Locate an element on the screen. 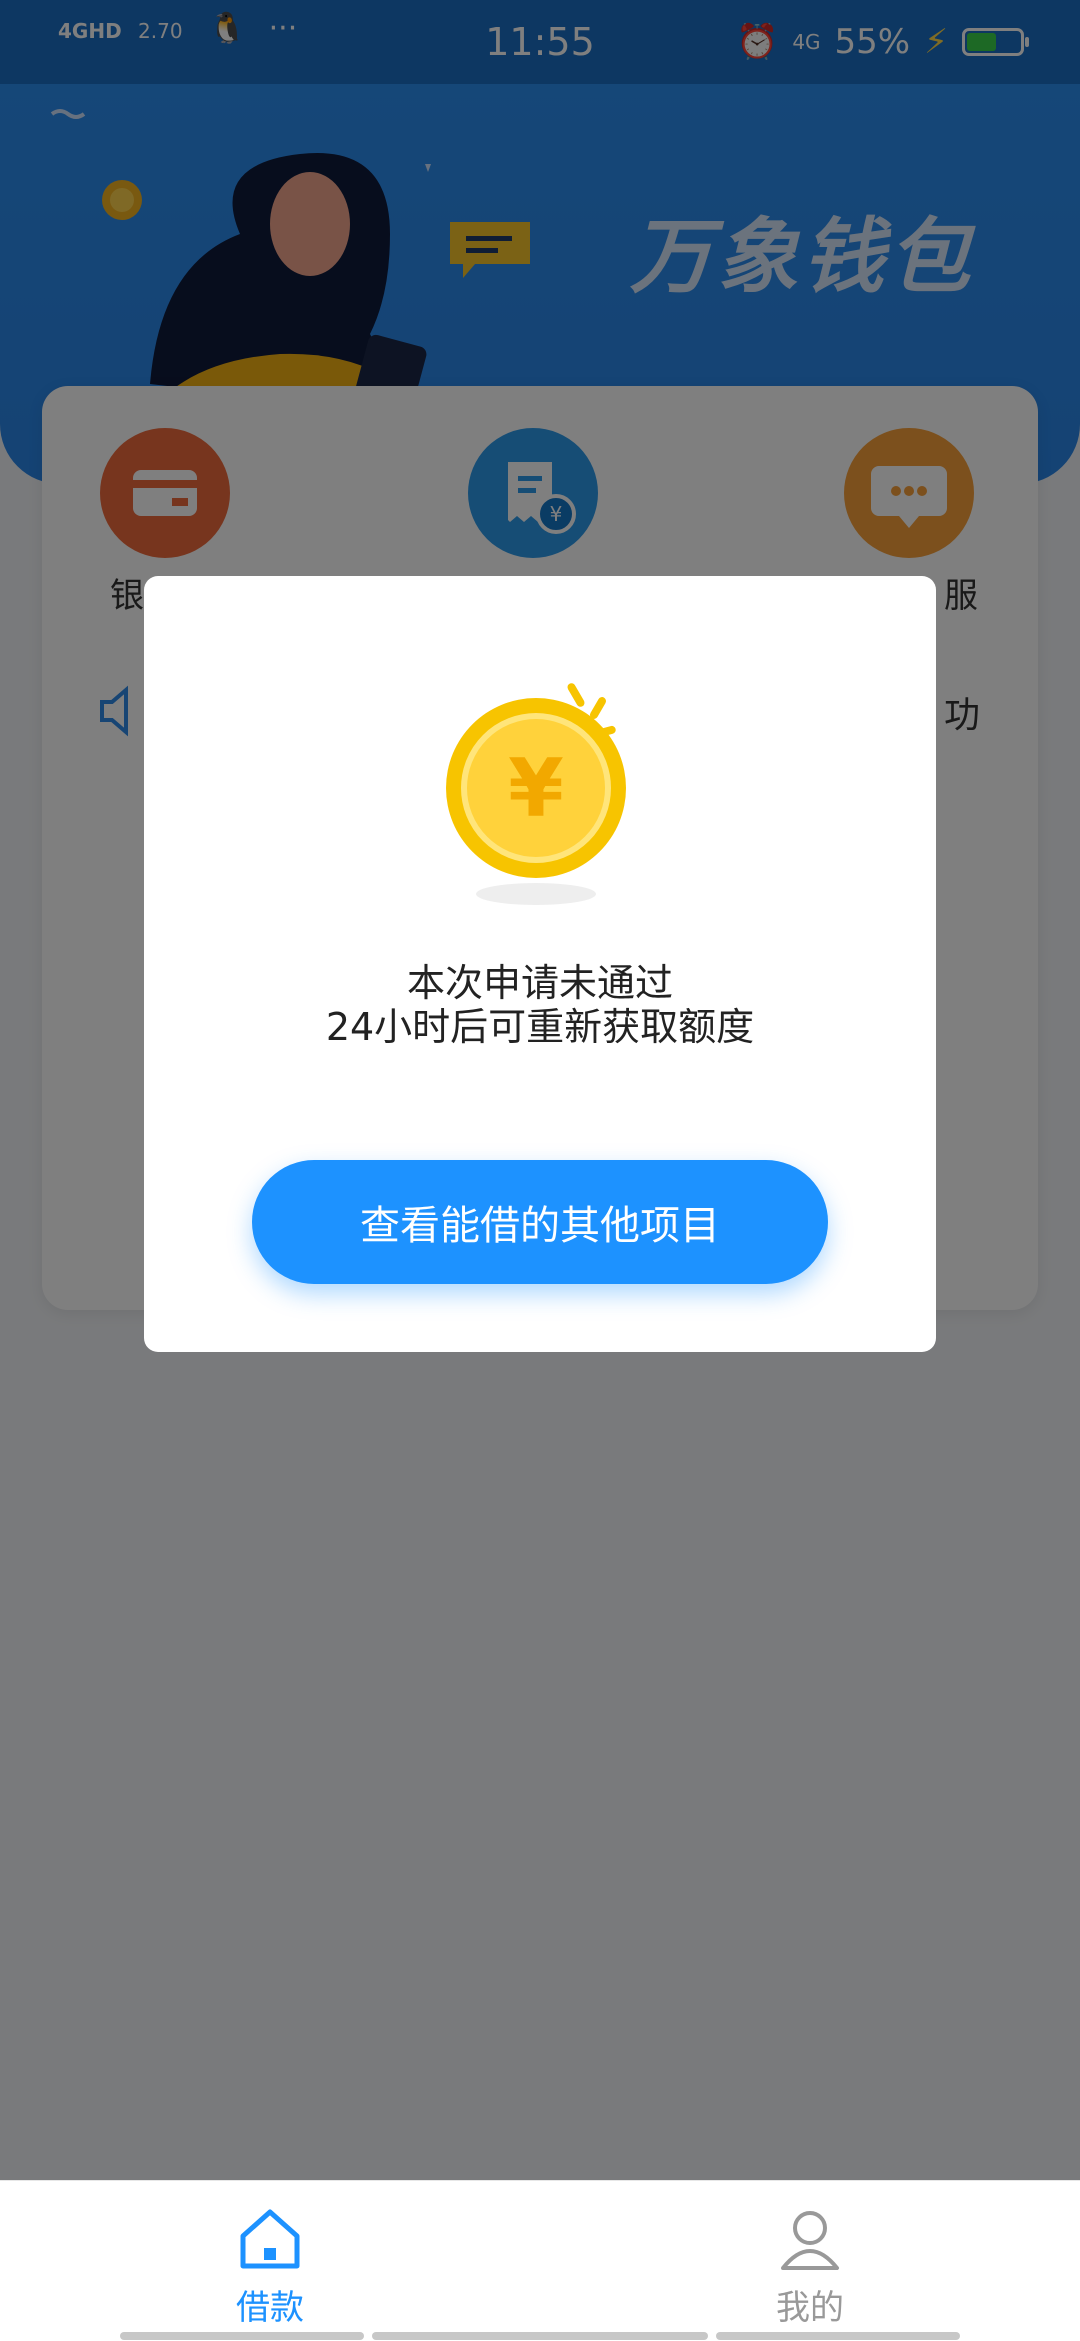 This screenshot has height=2341, width=1080. tab-borrow-label: 借款 is located at coordinates (270, 2308).